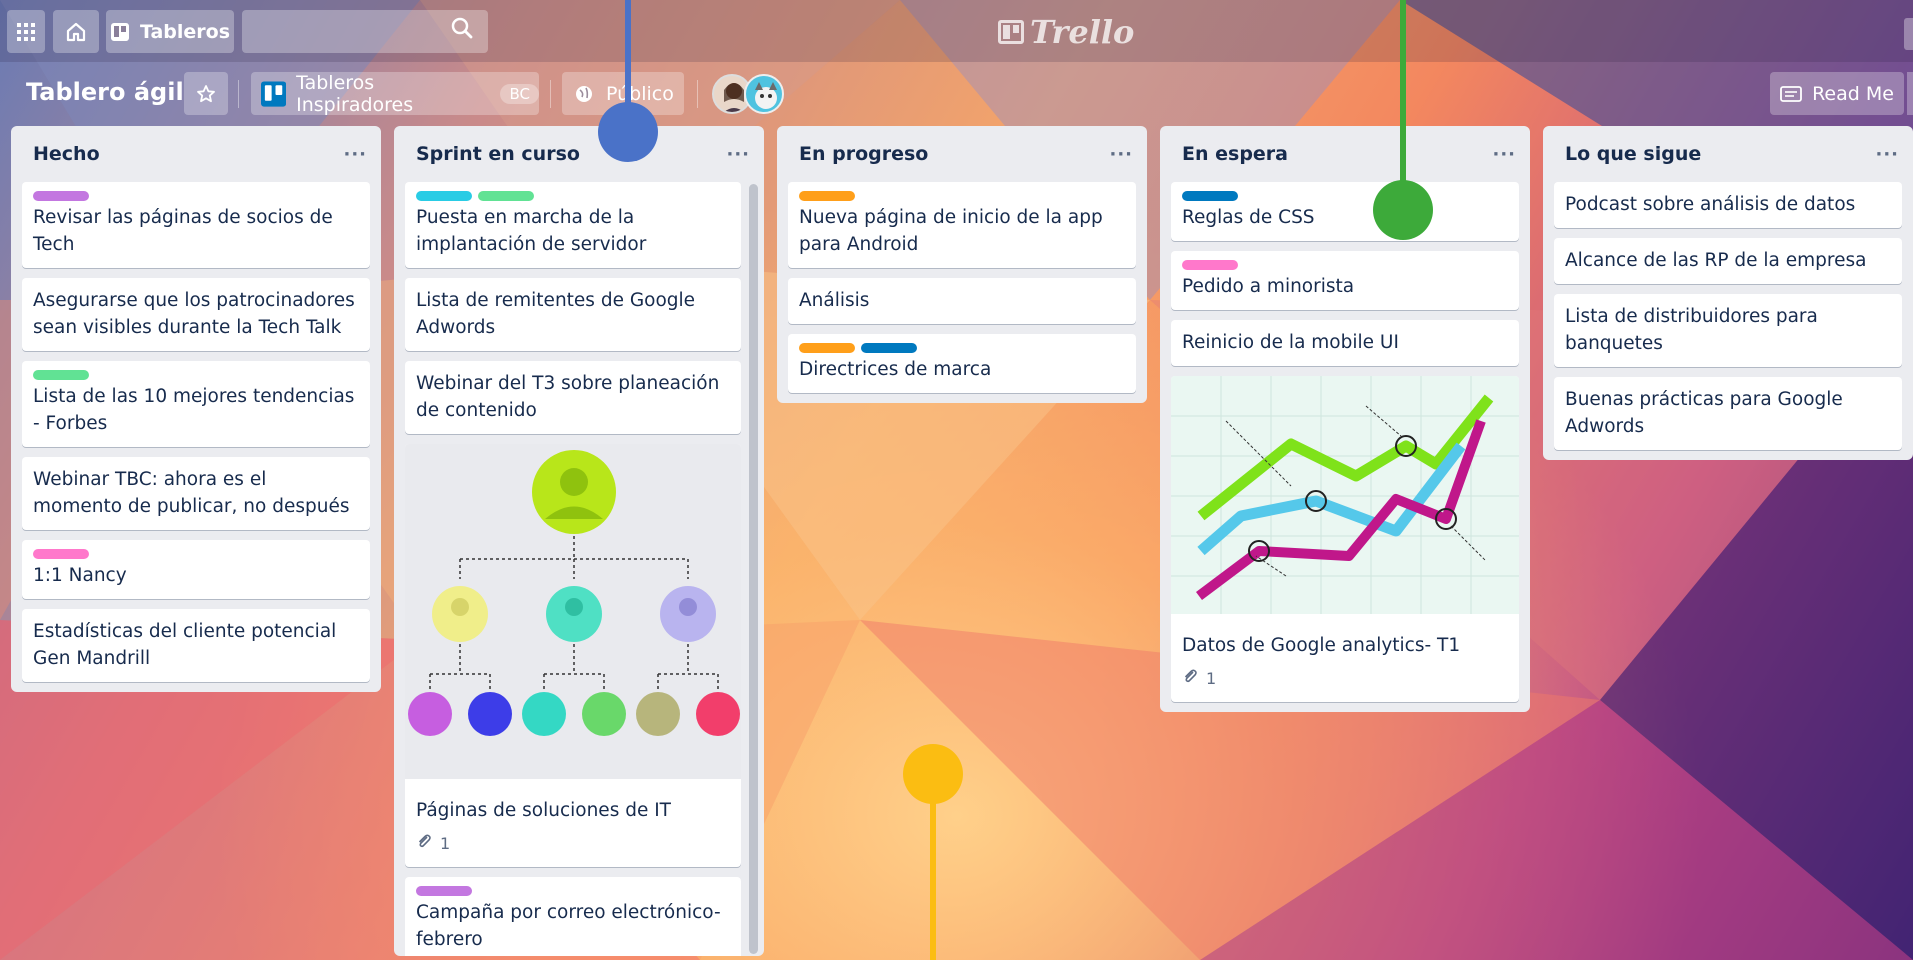  Describe the element at coordinates (753, 569) in the screenshot. I see `list-scrollbar` at that location.